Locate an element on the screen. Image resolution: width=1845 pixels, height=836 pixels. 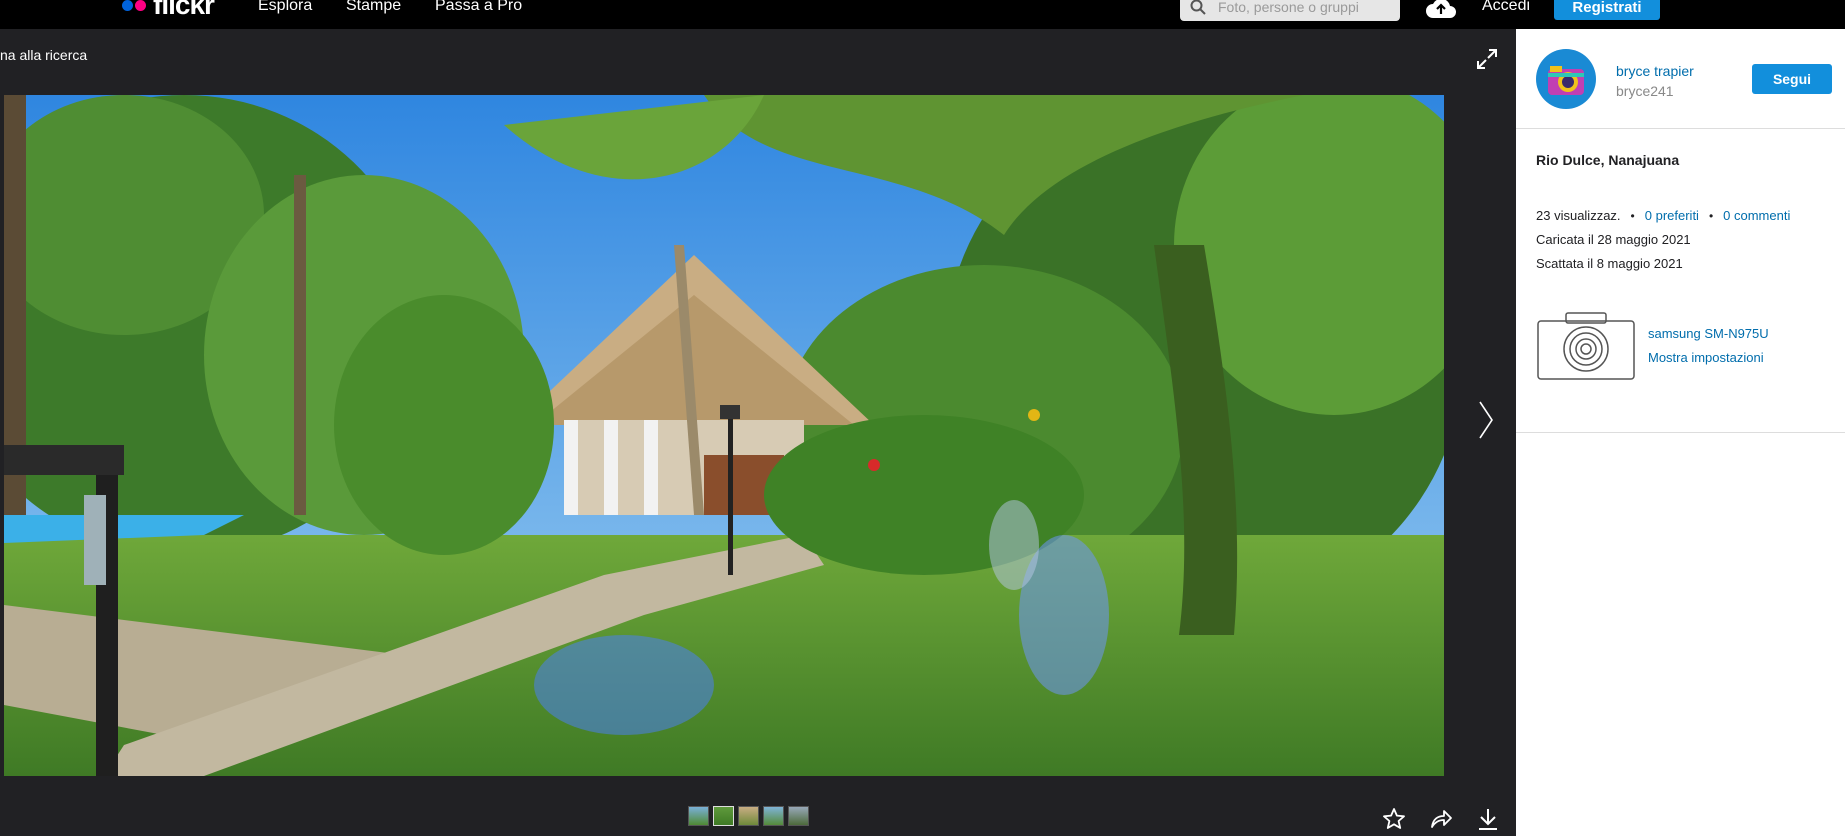
search-icon is located at coordinates (1198, 7).